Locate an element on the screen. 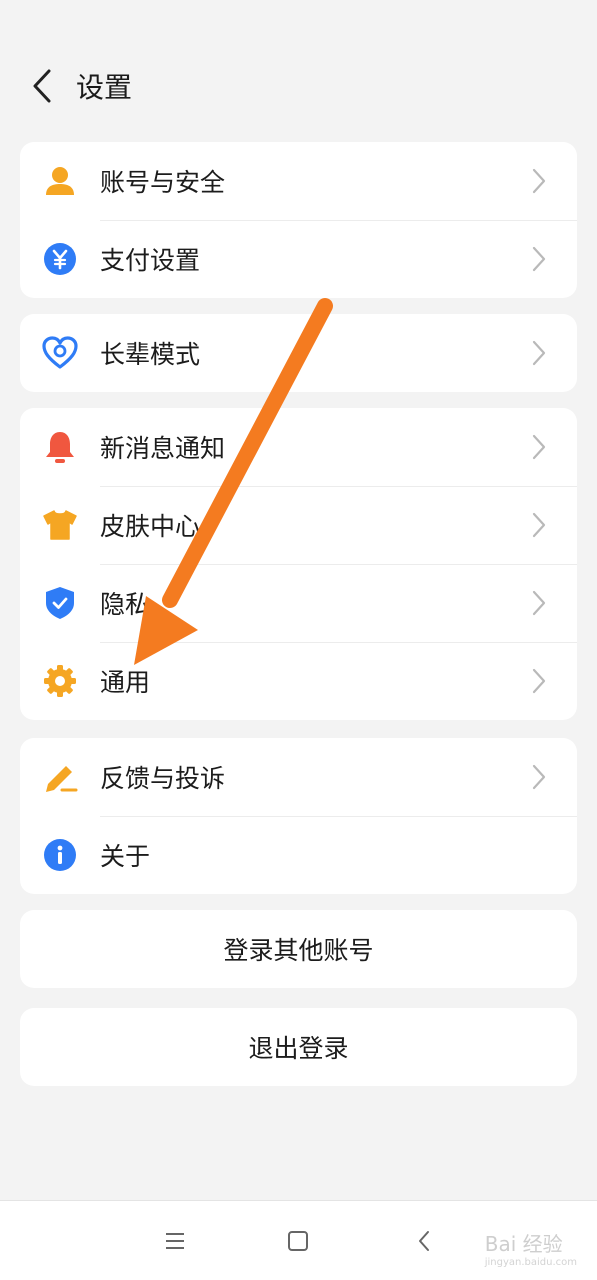  back-button is located at coordinates (42, 86).